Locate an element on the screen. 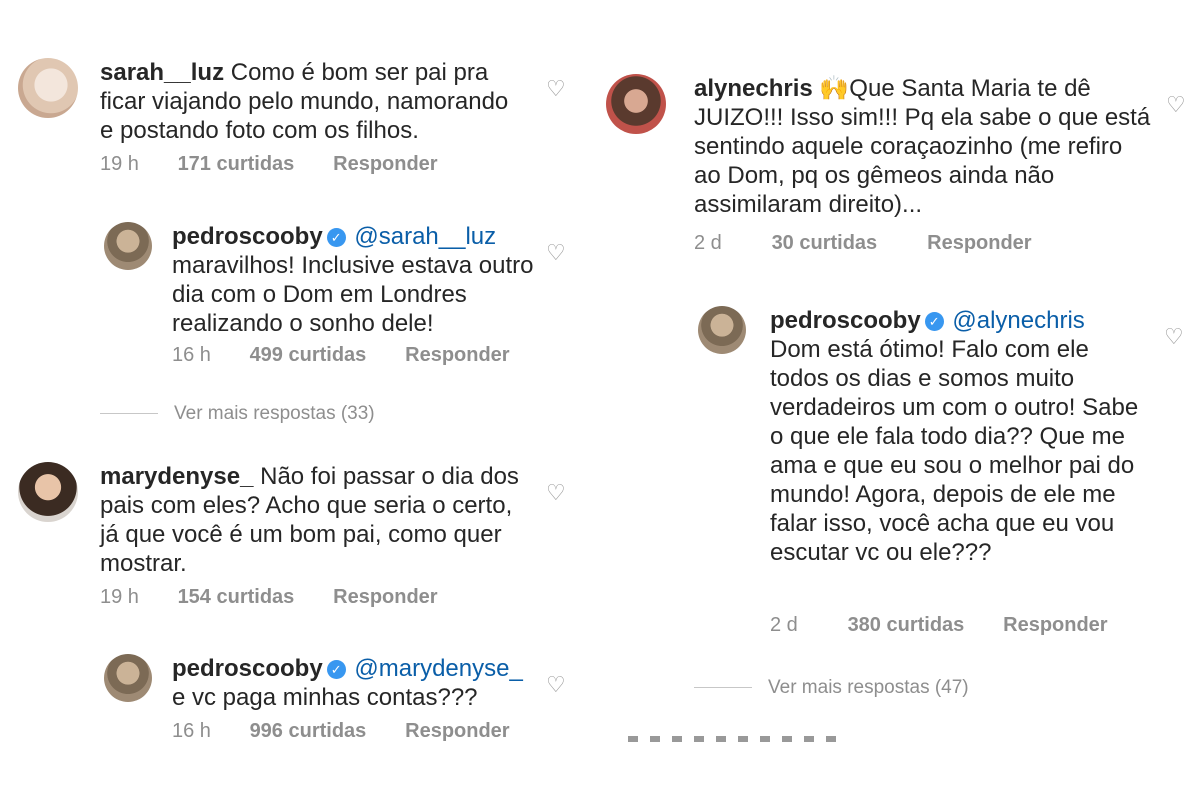 Image resolution: width=1200 pixels, height=800 pixels. mention-link: @alynechris is located at coordinates (1018, 320).